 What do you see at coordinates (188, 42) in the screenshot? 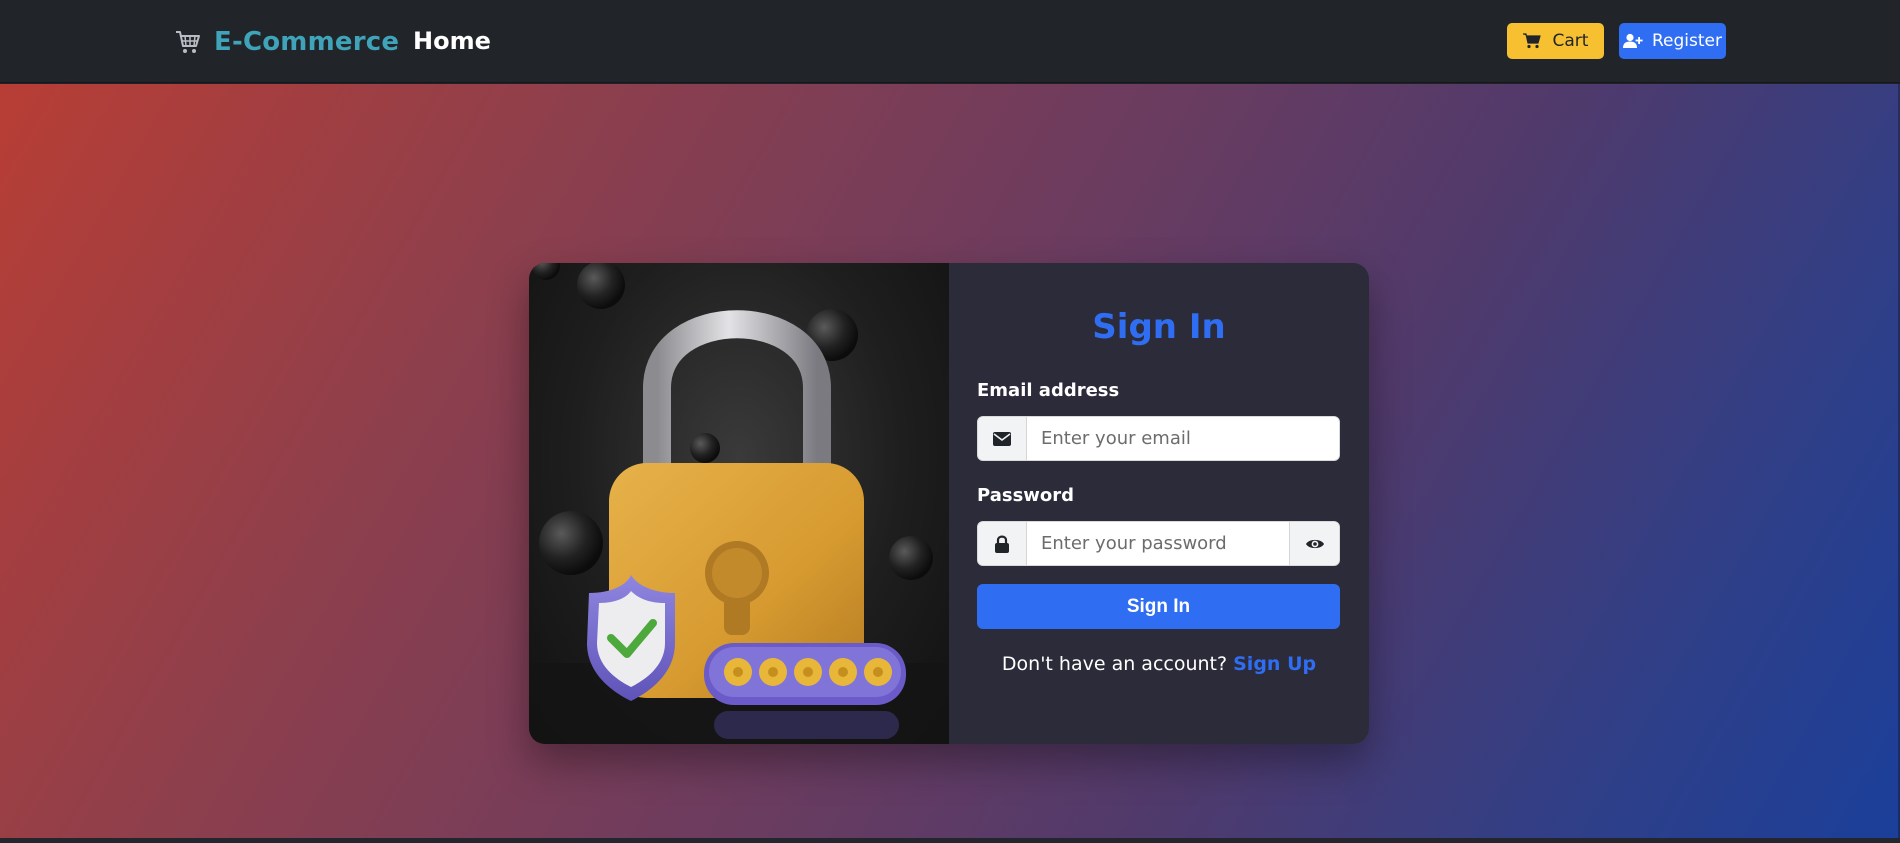
I see `shopping-cart-icon` at bounding box center [188, 42].